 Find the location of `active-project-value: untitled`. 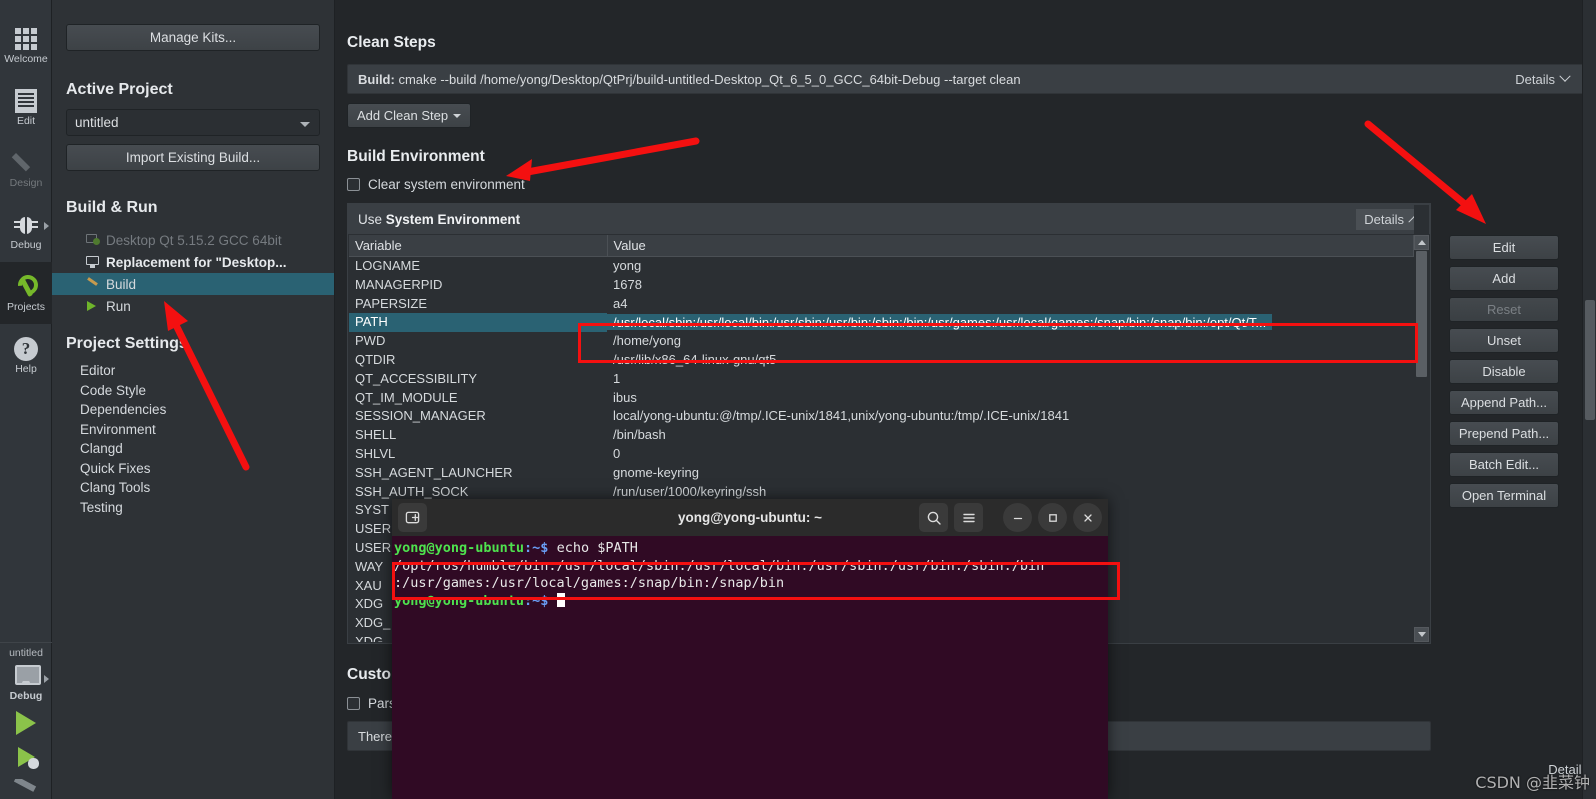

active-project-value: untitled is located at coordinates (97, 122).